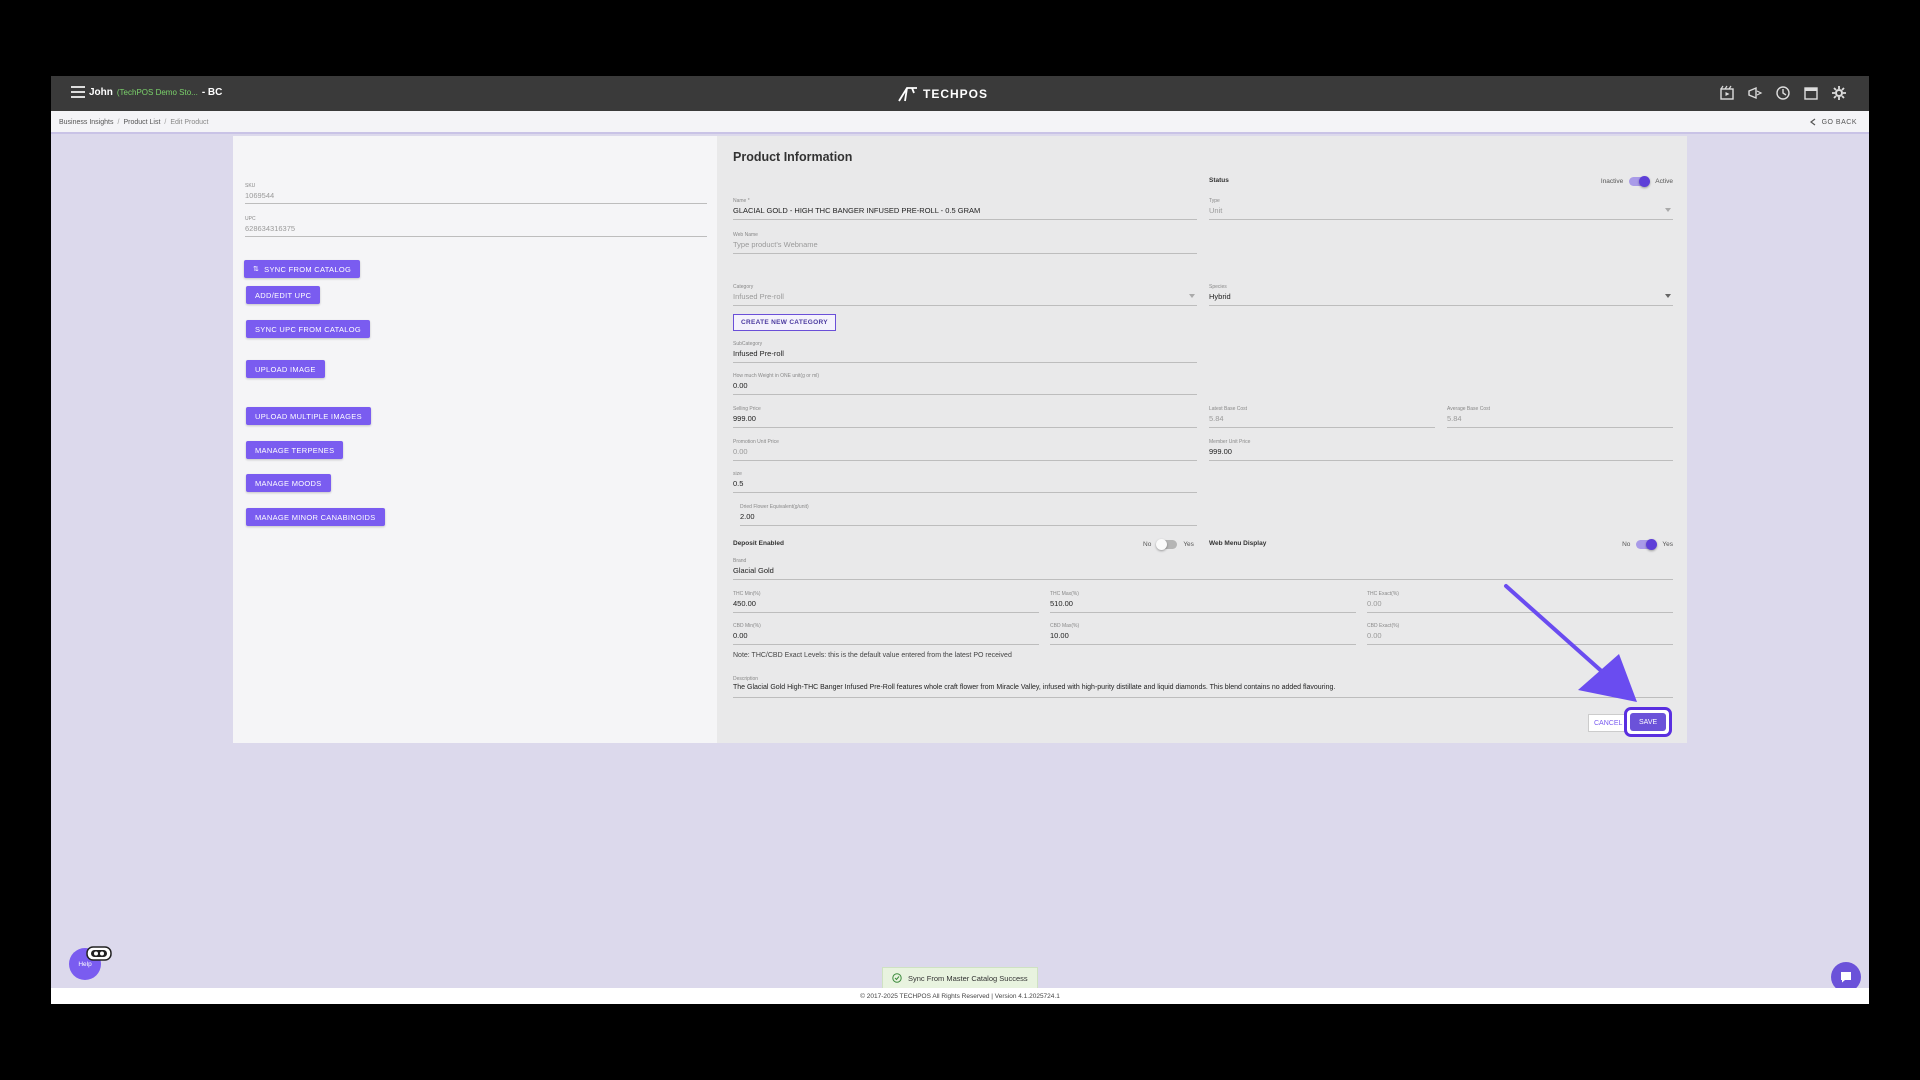  Describe the element at coordinates (1812, 122) in the screenshot. I see `chevron-left-icon` at that location.